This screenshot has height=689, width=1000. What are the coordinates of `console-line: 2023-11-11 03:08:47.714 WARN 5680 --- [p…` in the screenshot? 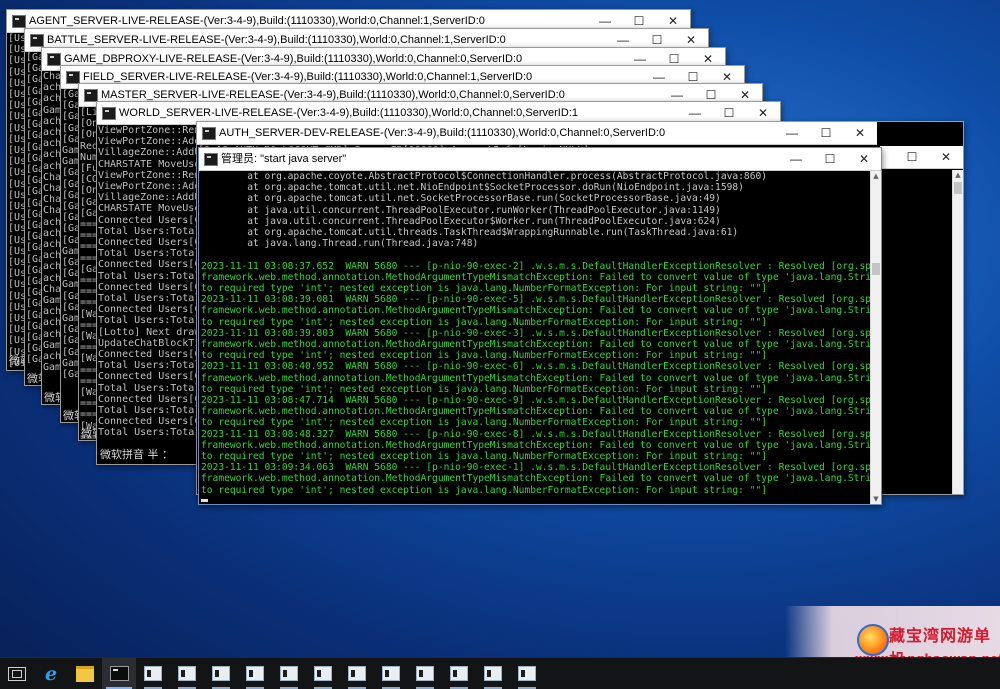 It's located at (535, 401).